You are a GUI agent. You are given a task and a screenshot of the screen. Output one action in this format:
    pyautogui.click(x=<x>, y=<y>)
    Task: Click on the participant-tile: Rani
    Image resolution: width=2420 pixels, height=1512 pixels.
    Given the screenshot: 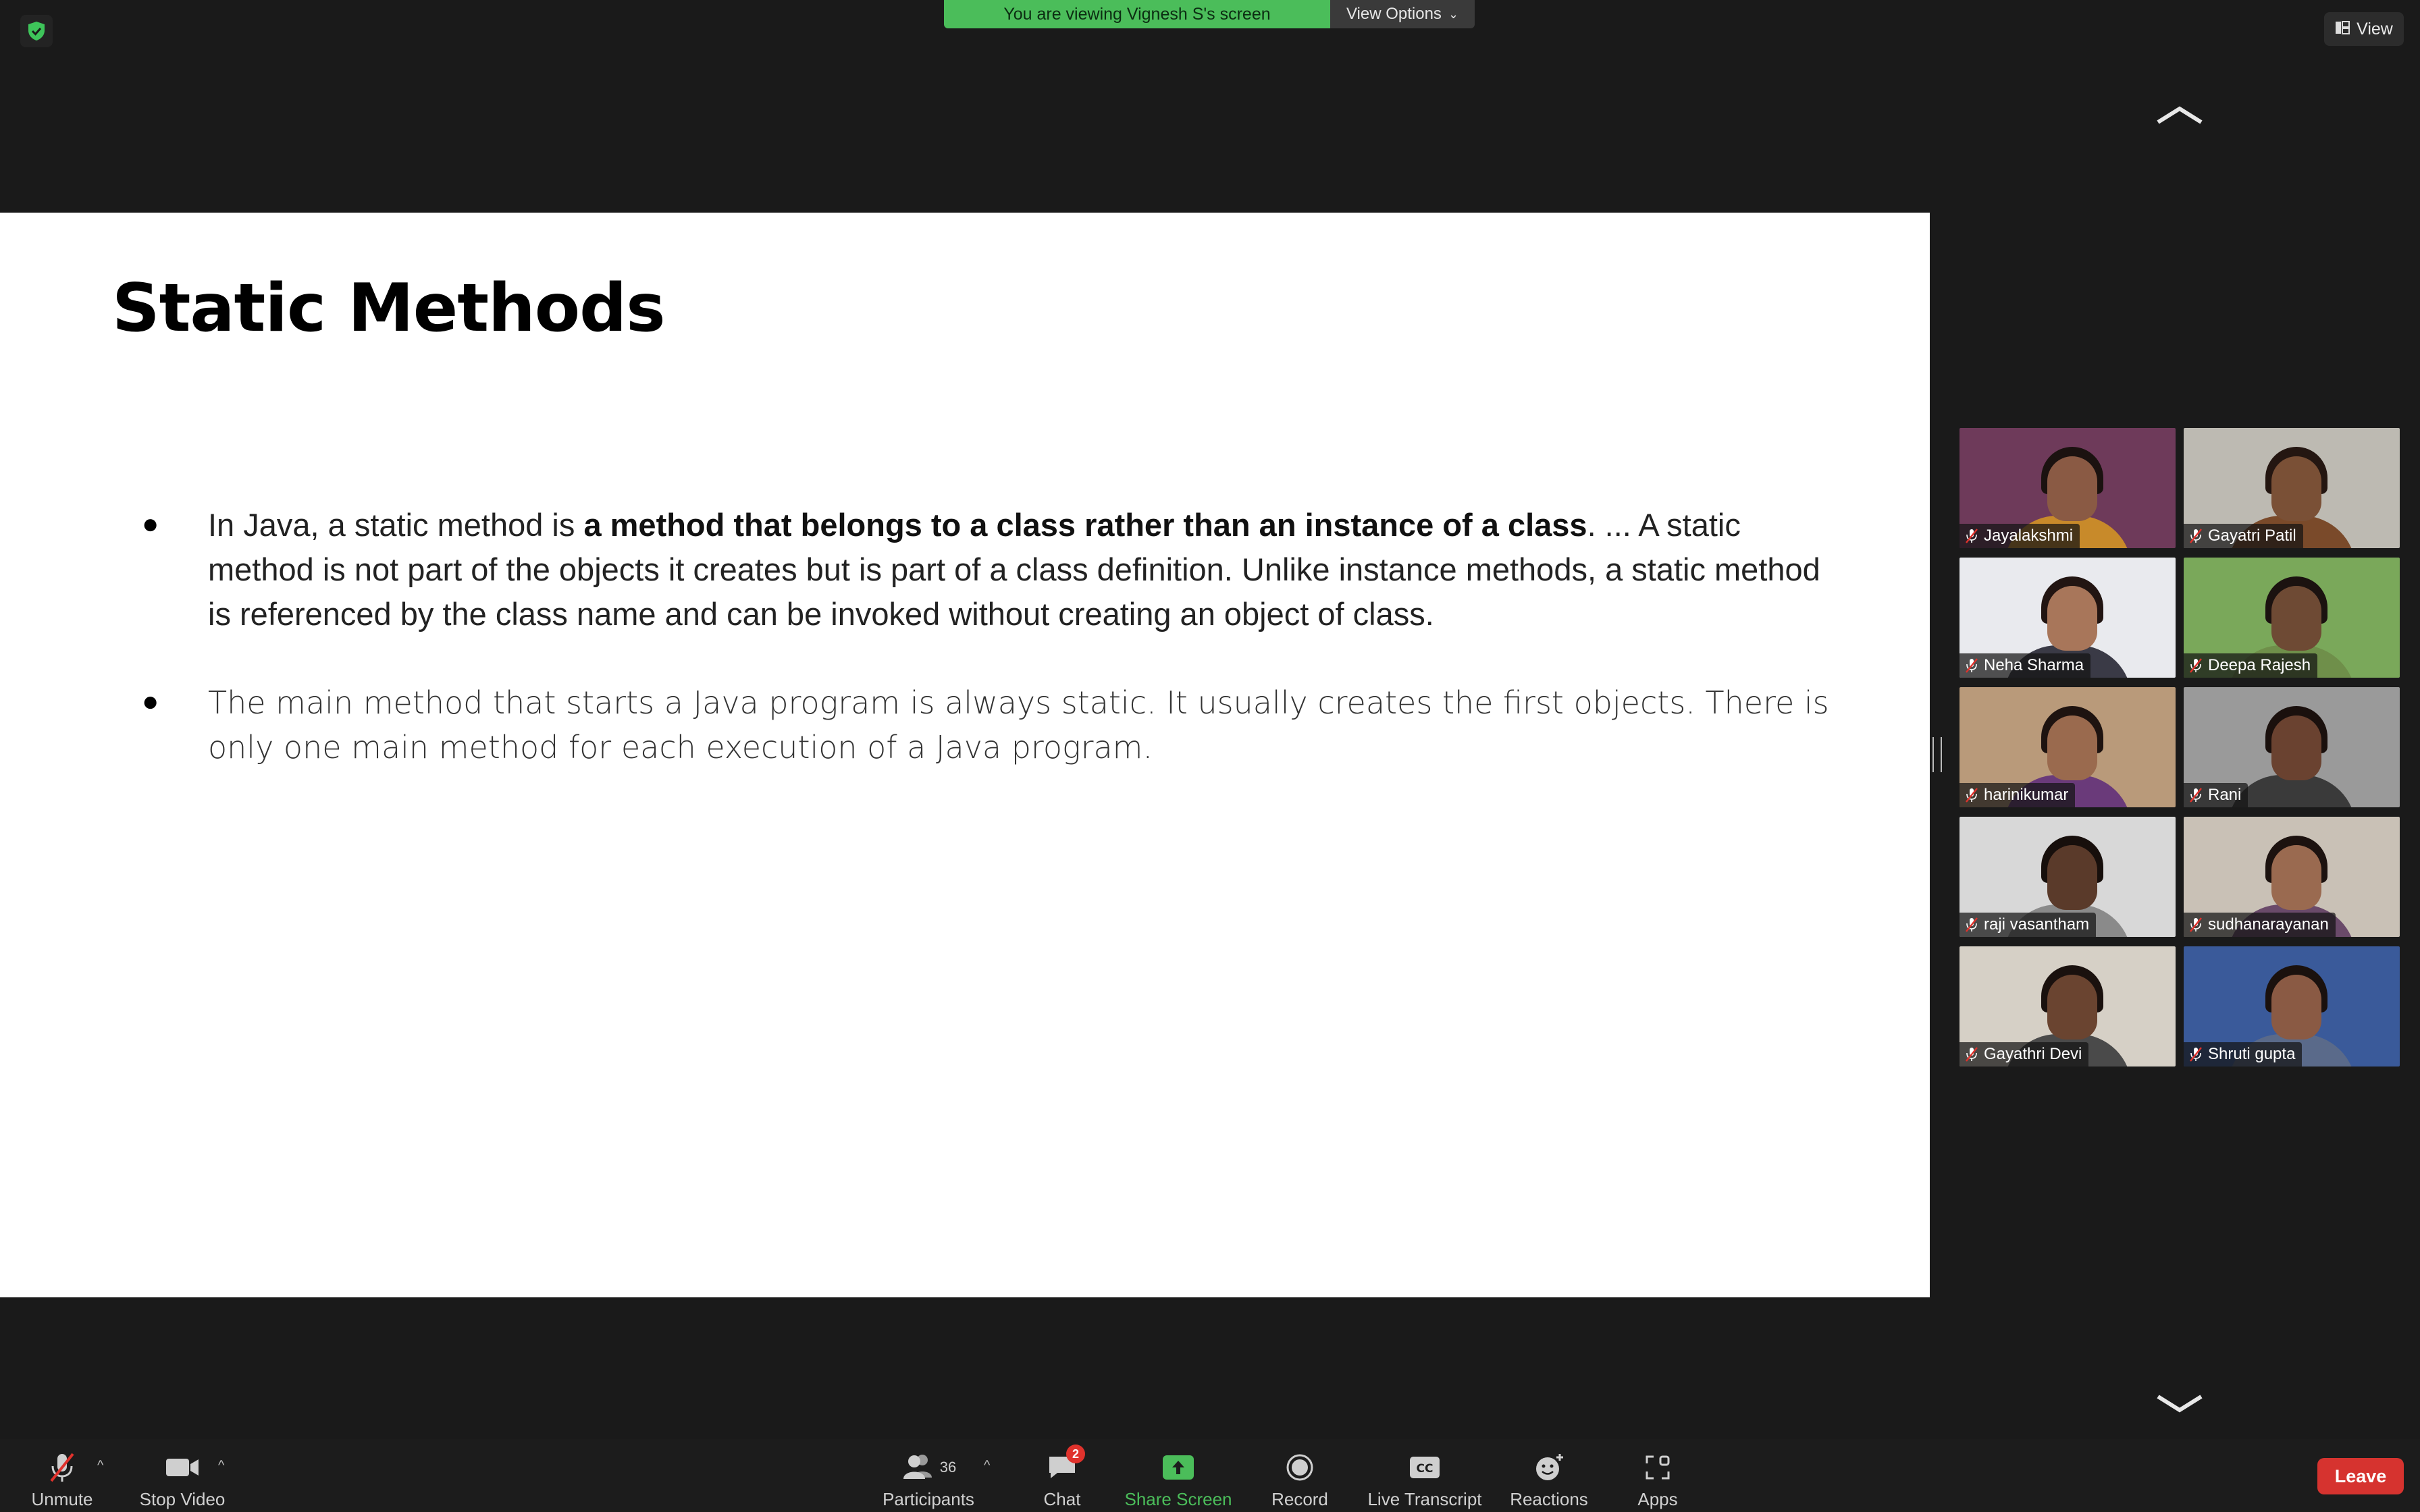 What is the action you would take?
    pyautogui.click(x=2292, y=747)
    